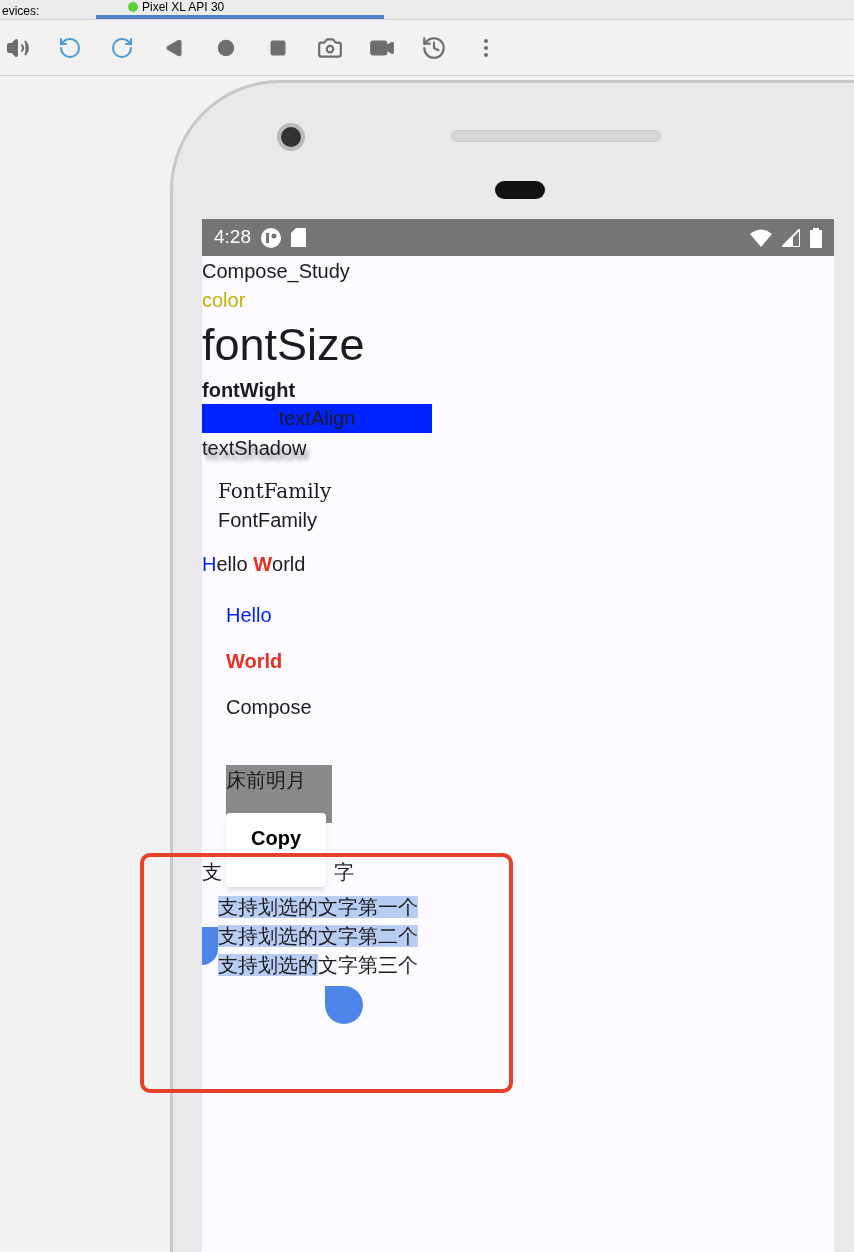 The width and height of the screenshot is (854, 1252). What do you see at coordinates (816, 237) in the screenshot?
I see `battery-icon` at bounding box center [816, 237].